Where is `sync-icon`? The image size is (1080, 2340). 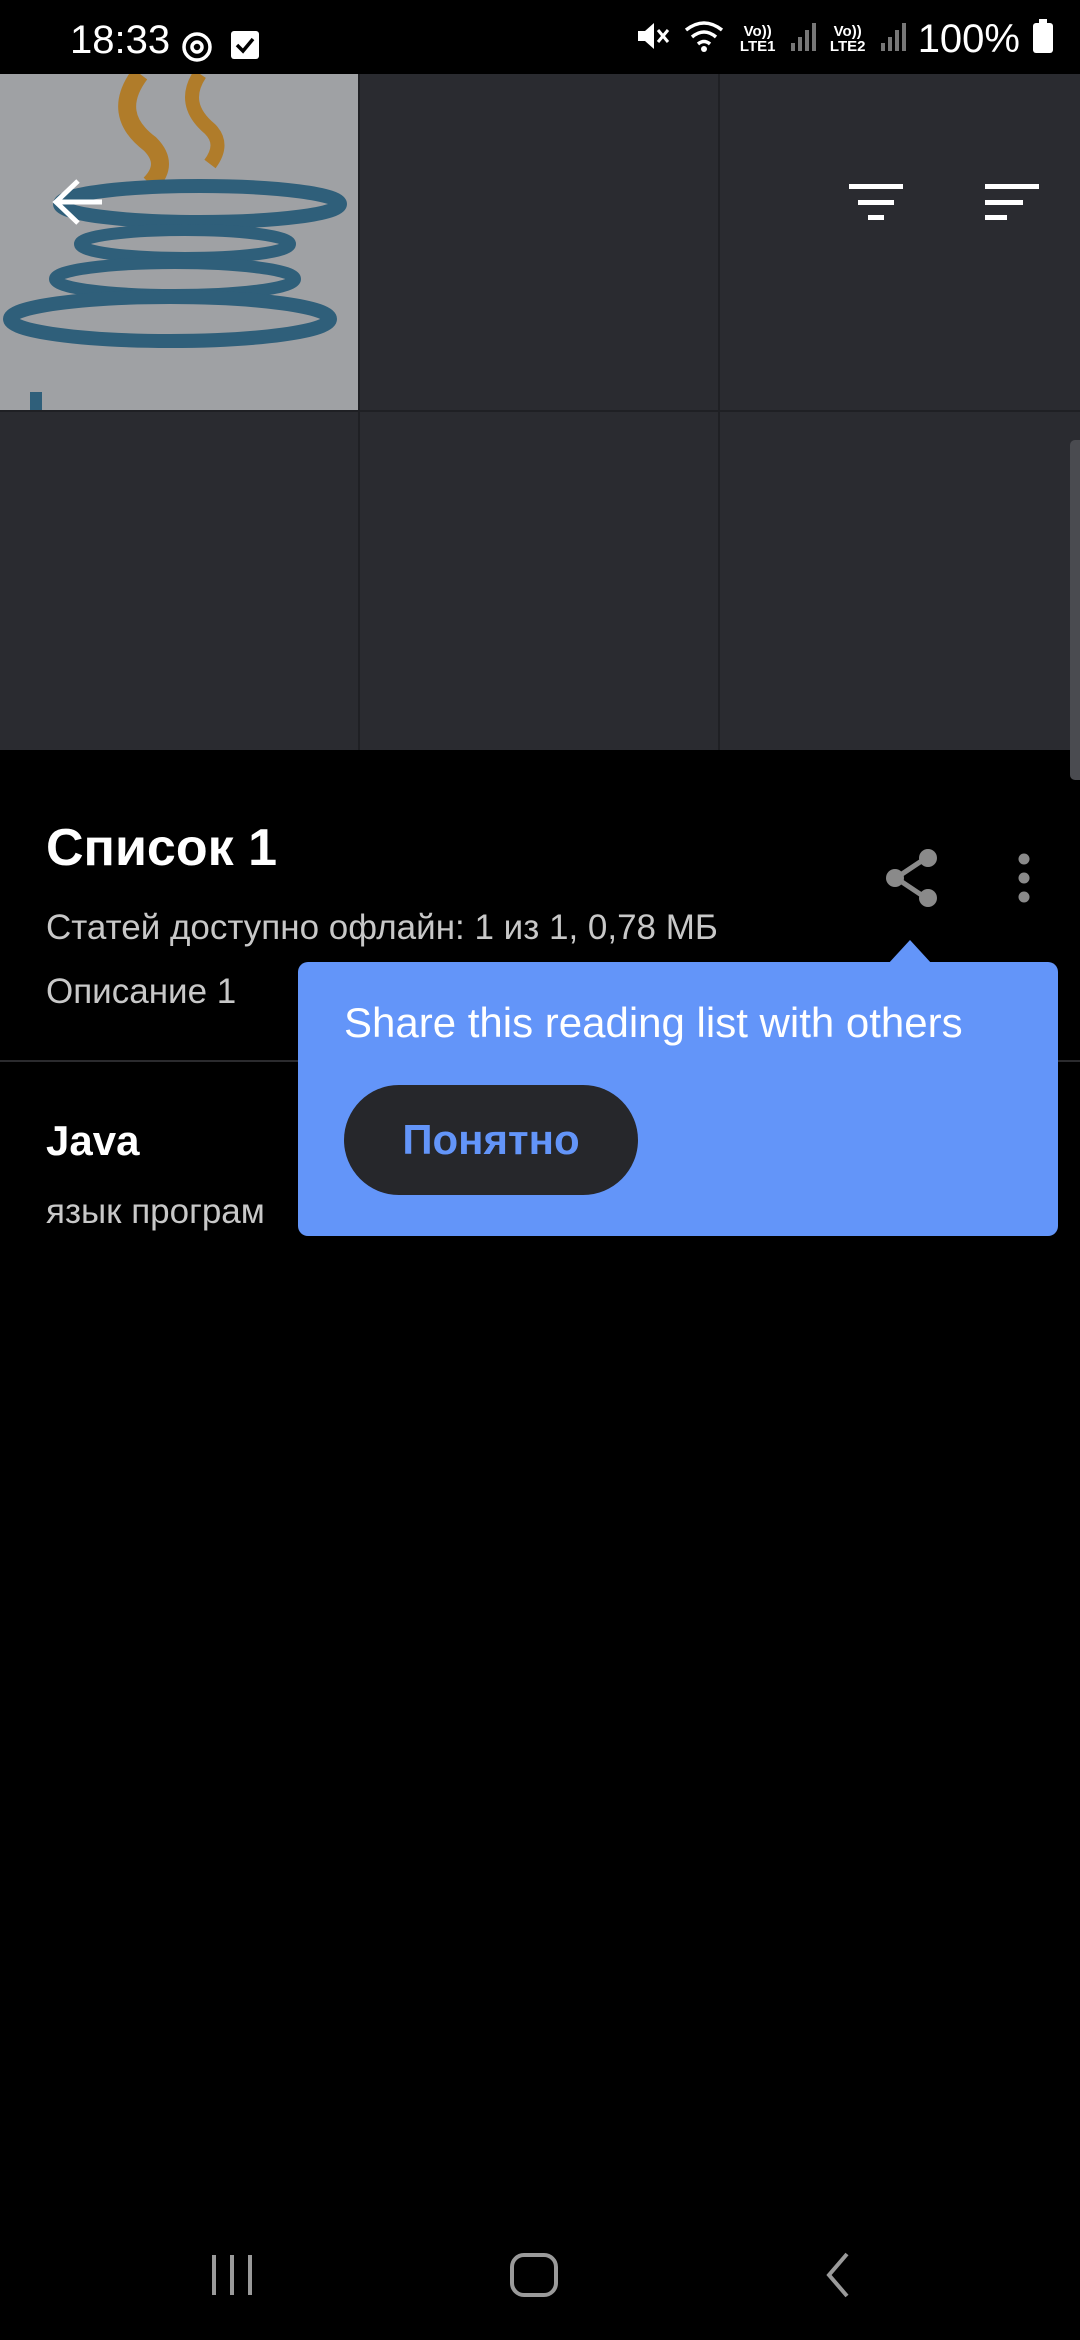 sync-icon is located at coordinates (197, 49).